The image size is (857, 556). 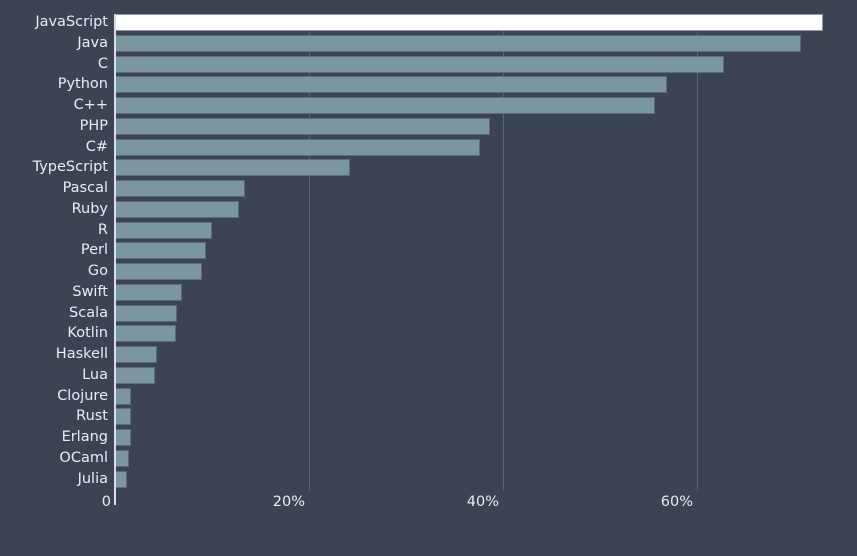 I want to click on y-label-perl: Perl, so click(x=94, y=250).